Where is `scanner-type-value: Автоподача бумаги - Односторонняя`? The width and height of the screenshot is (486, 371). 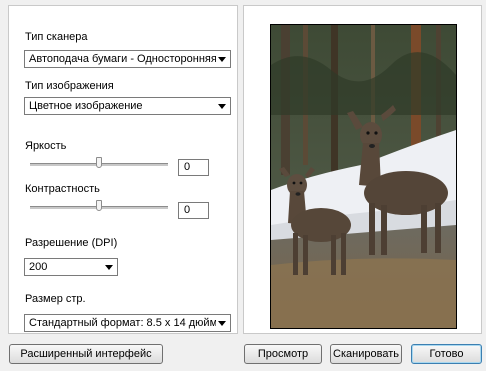 scanner-type-value: Автоподача бумаги - Односторонняя is located at coordinates (122, 59).